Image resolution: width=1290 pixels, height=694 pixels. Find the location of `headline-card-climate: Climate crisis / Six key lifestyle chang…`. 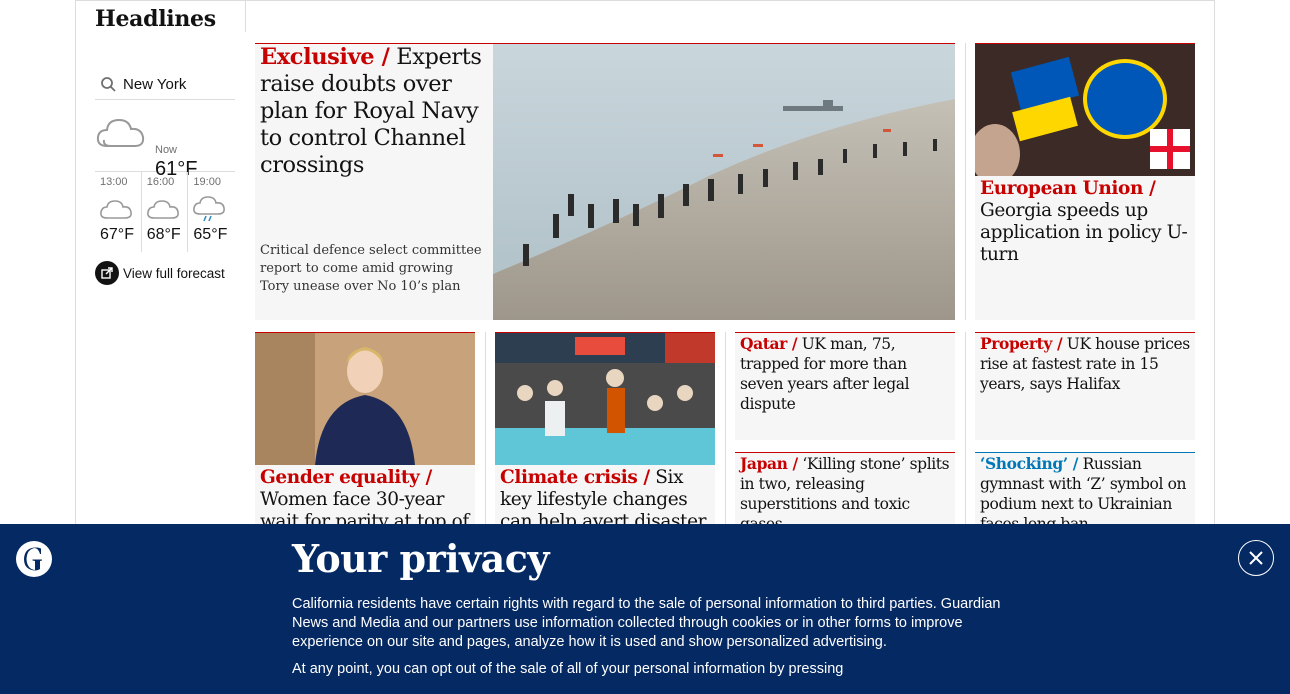

headline-card-climate: Climate crisis / Six key lifestyle chang… is located at coordinates (605, 432).